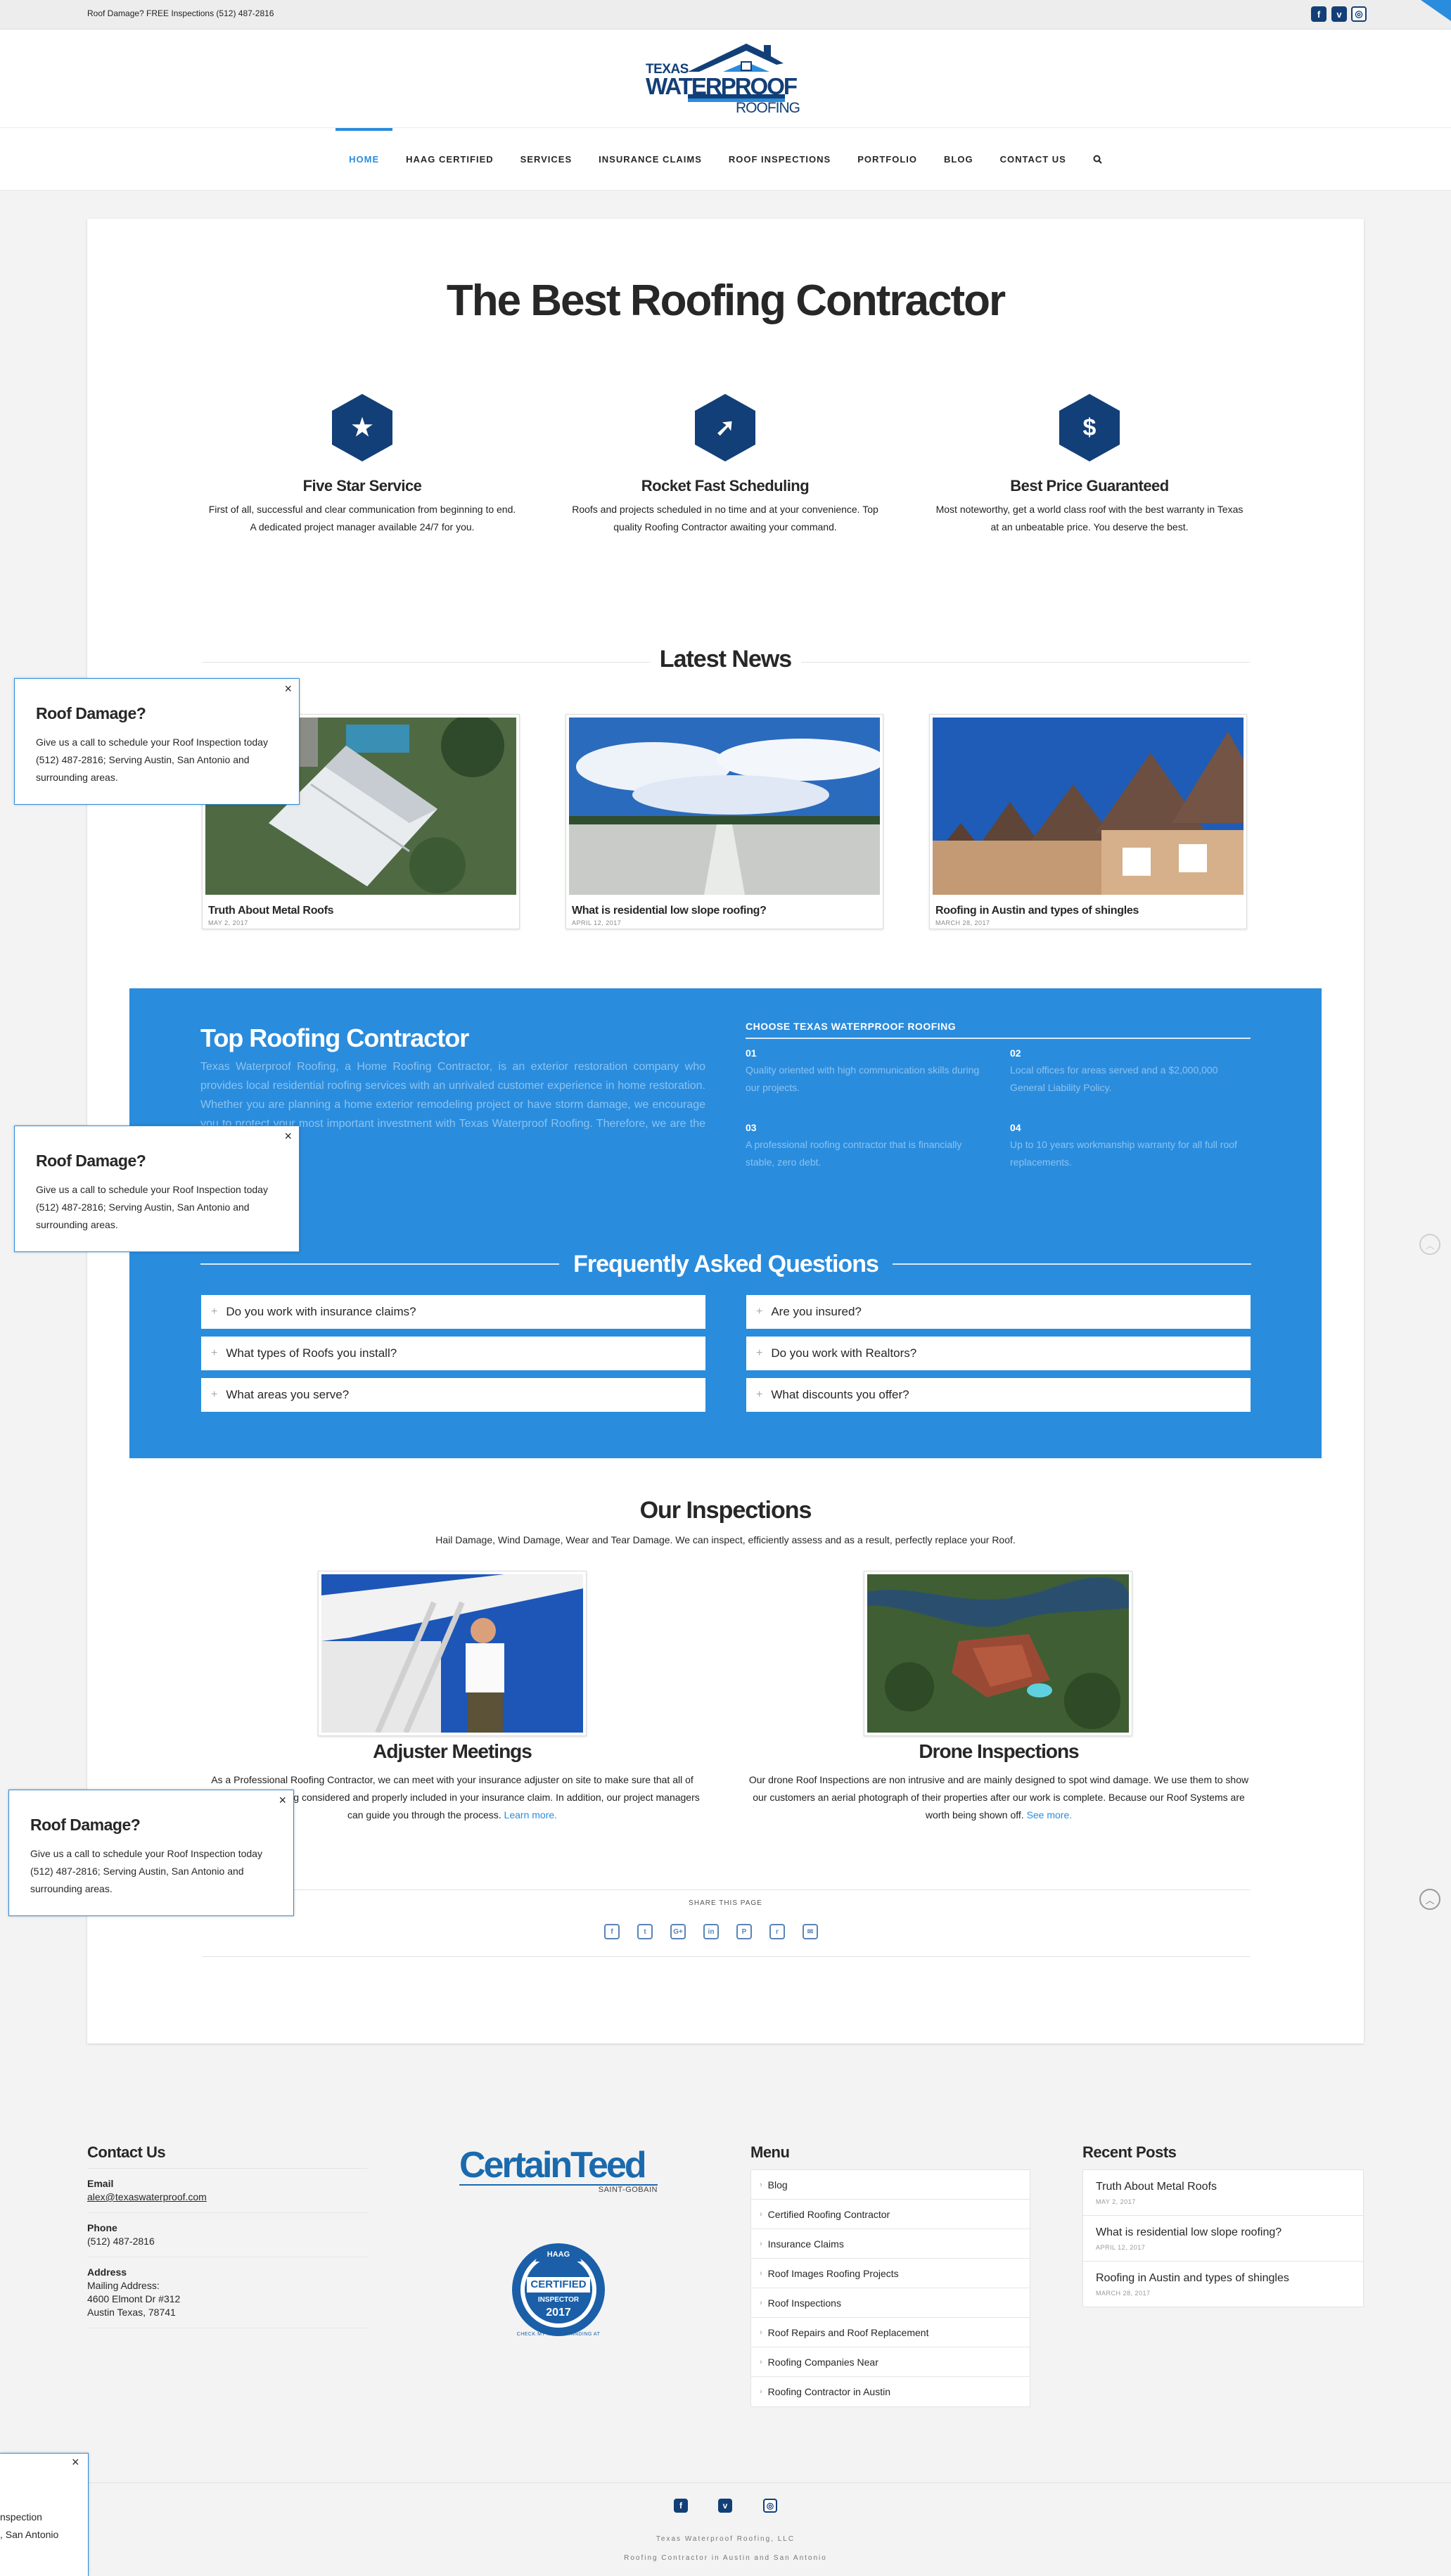  Describe the element at coordinates (650, 159) in the screenshot. I see `nav-insurance-claims: INSURANCE CLAIMS` at that location.